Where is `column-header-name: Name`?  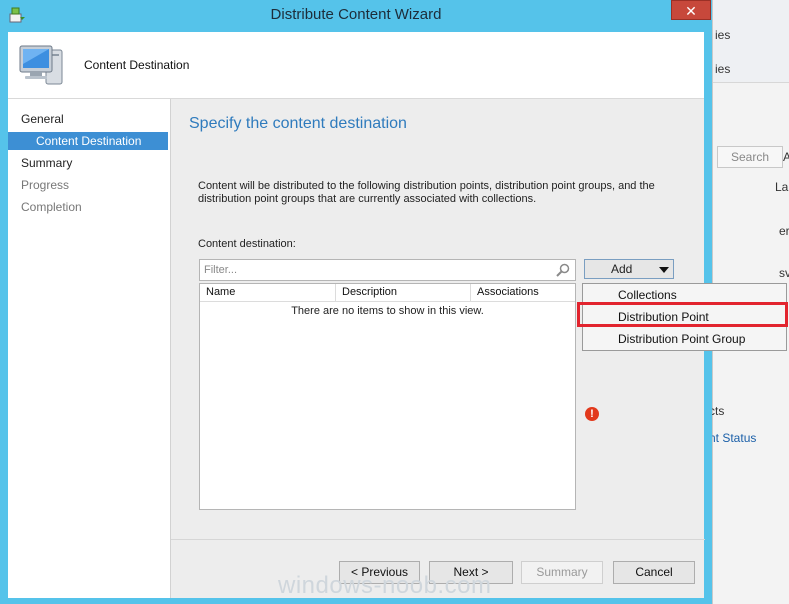
column-header-name: Name is located at coordinates (268, 292).